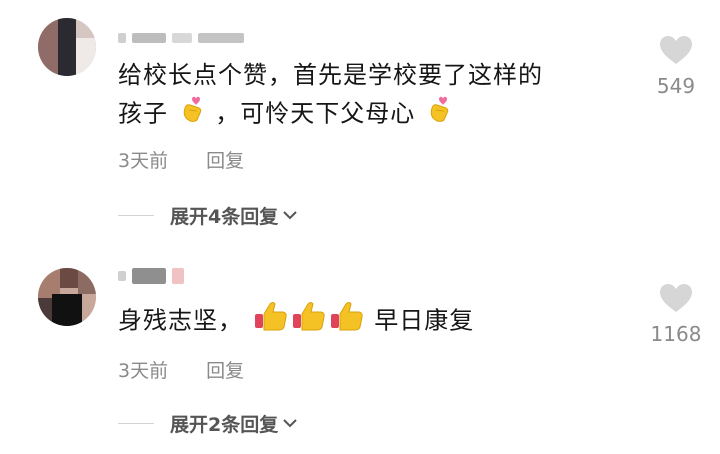  I want to click on comment-text-line: ，可怜天下父母心, so click(315, 113).